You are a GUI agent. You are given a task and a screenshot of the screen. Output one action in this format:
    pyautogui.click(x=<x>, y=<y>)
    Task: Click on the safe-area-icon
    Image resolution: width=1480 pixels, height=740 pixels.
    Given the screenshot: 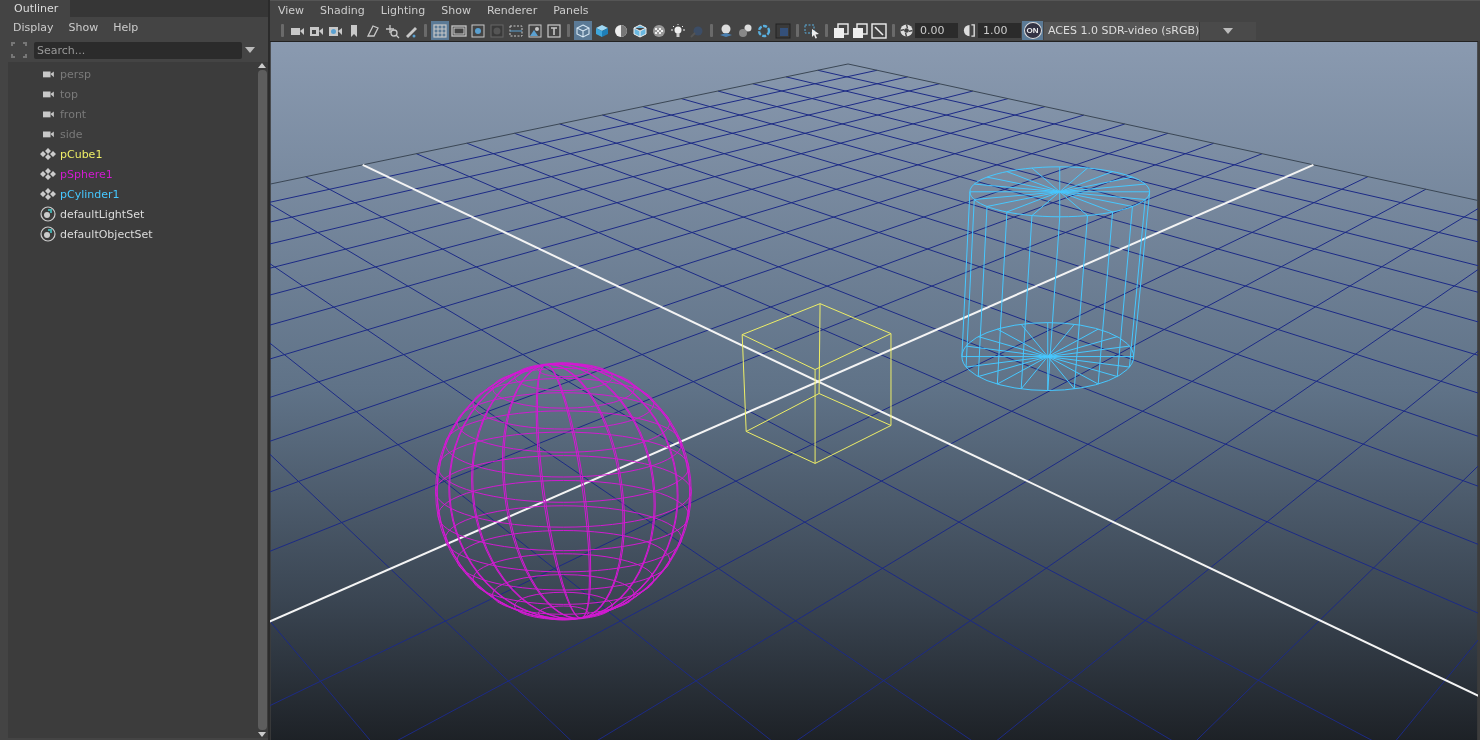 What is the action you would take?
    pyautogui.click(x=535, y=30)
    